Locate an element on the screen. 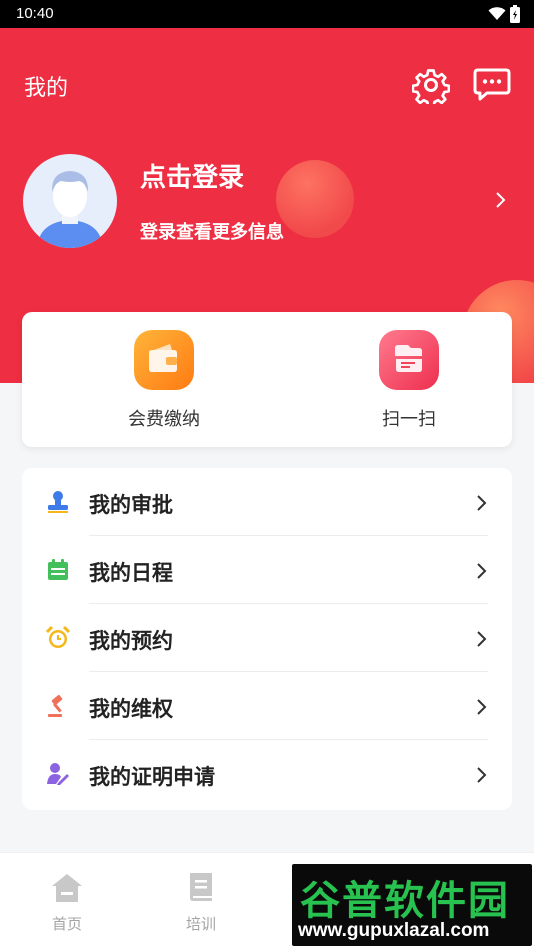  dues-payment-button: 会费缴纳 is located at coordinates (164, 379).